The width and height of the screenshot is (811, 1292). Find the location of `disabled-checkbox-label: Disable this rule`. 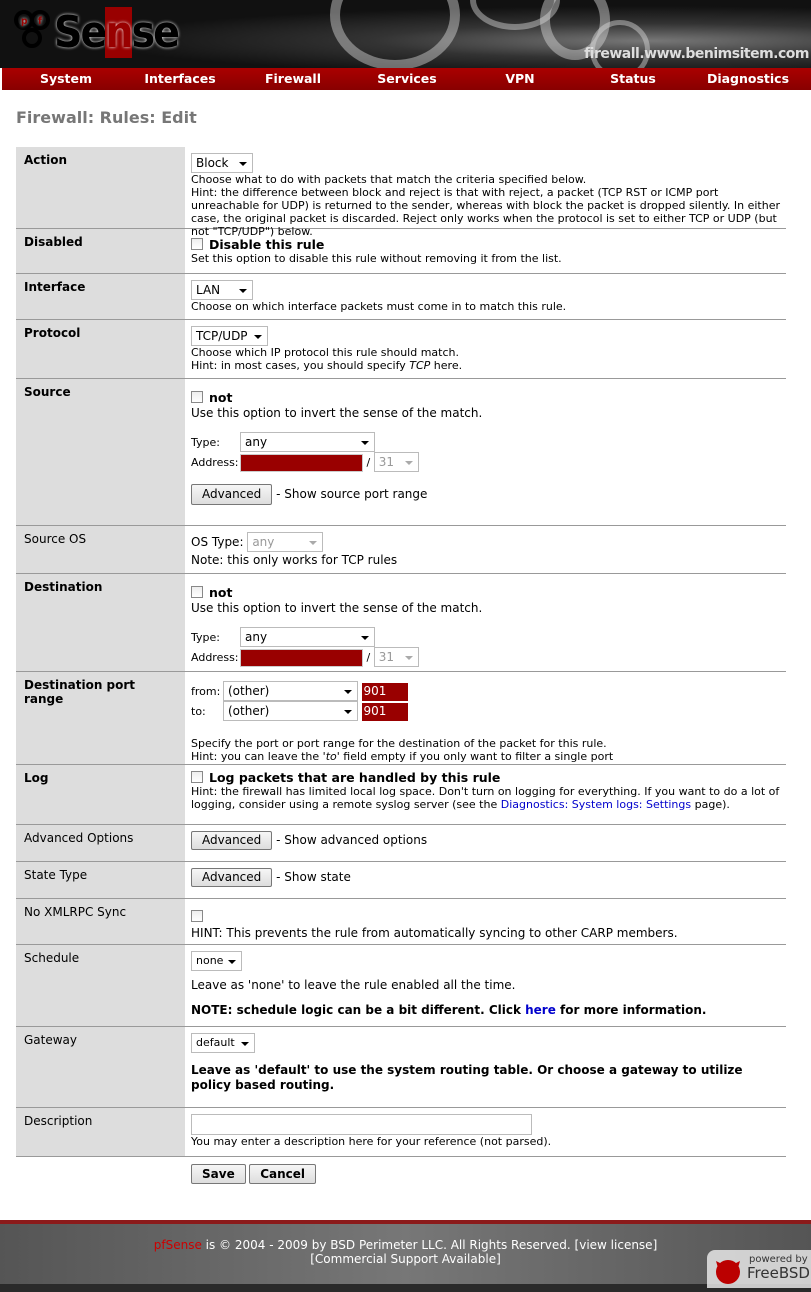

disabled-checkbox-label: Disable this rule is located at coordinates (267, 244).